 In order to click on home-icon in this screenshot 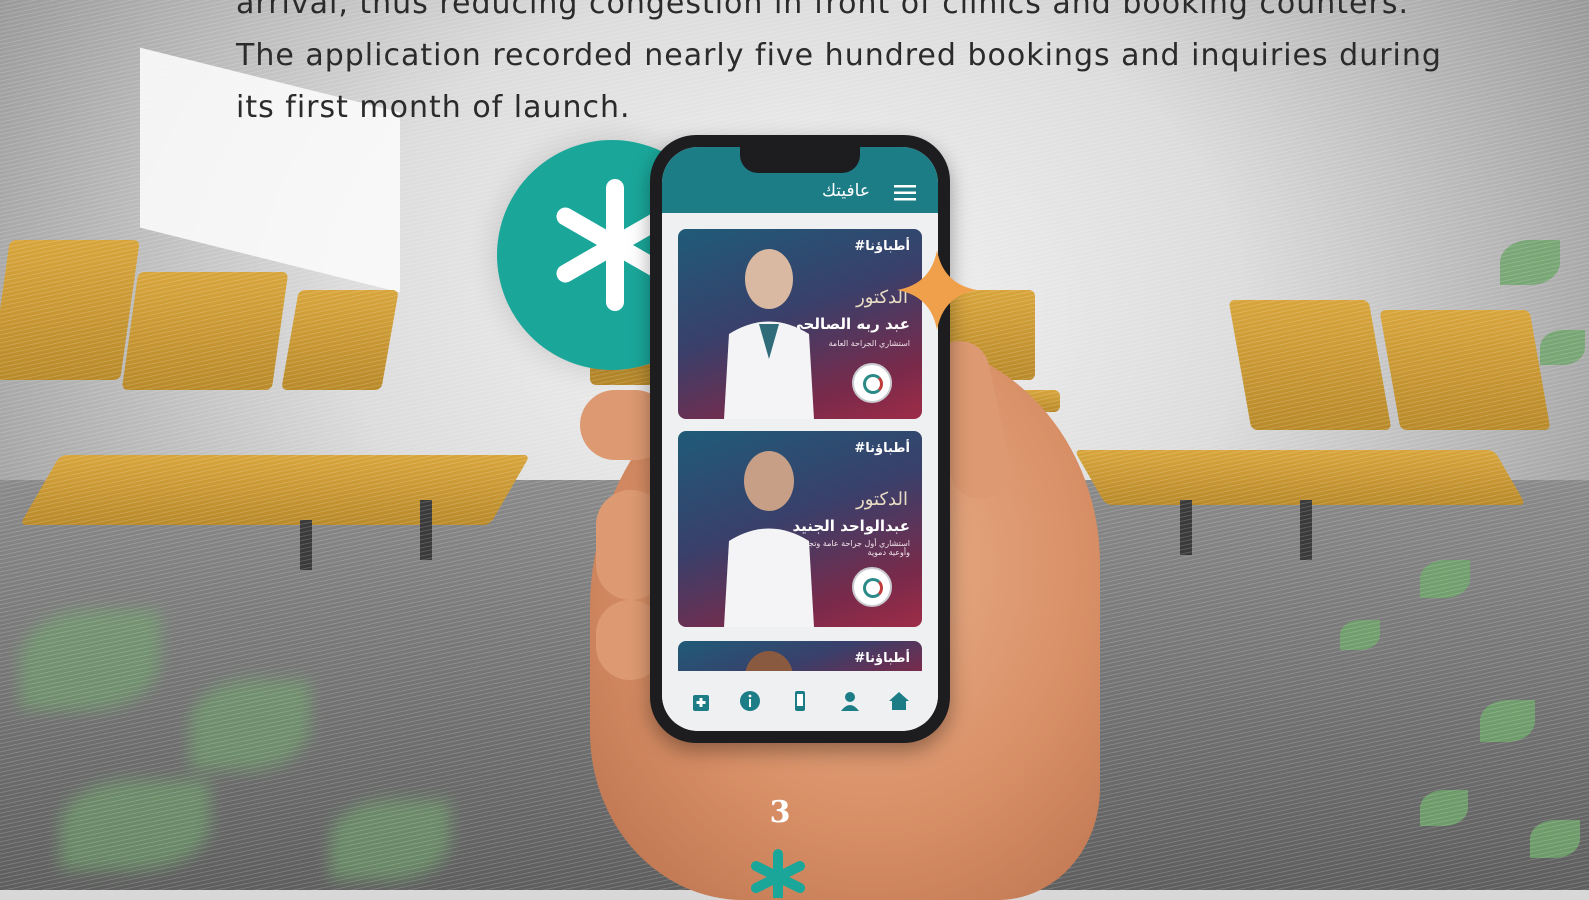, I will do `click(899, 701)`.